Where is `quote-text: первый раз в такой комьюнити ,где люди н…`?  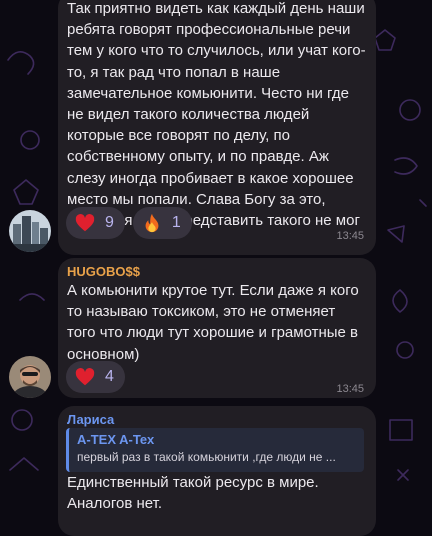 quote-text: первый раз в такой комьюнити ,где люди н… is located at coordinates (206, 457).